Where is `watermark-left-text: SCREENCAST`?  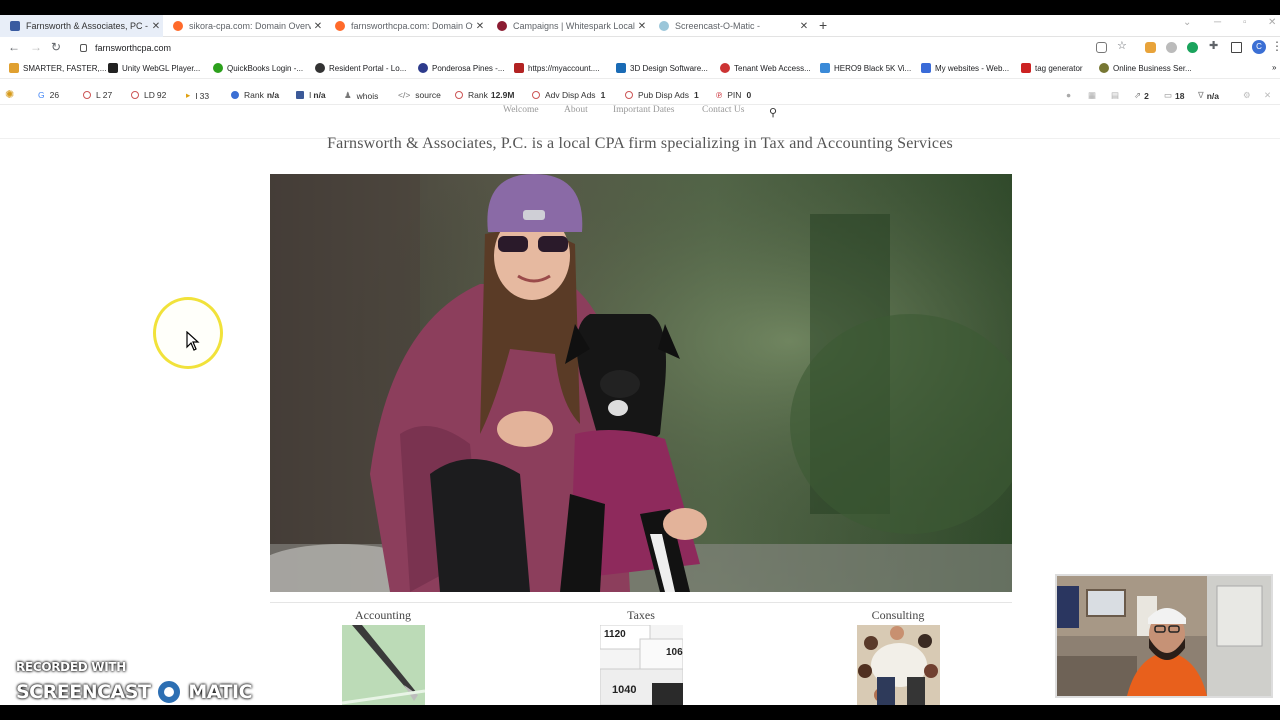
watermark-left-text: SCREENCAST is located at coordinates (83, 692).